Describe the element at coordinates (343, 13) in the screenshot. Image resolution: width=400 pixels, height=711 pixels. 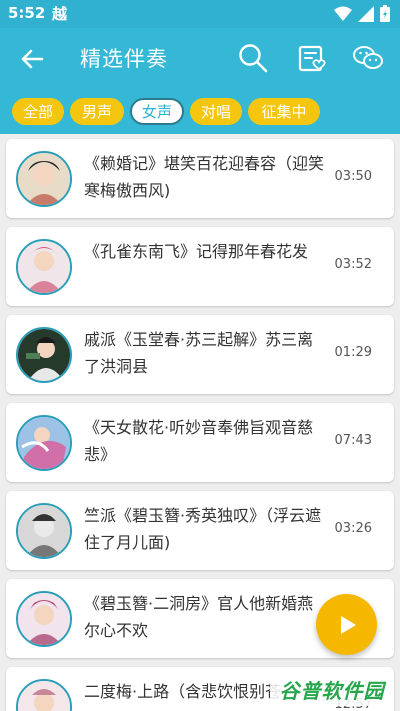
I see `wifi-icon` at that location.